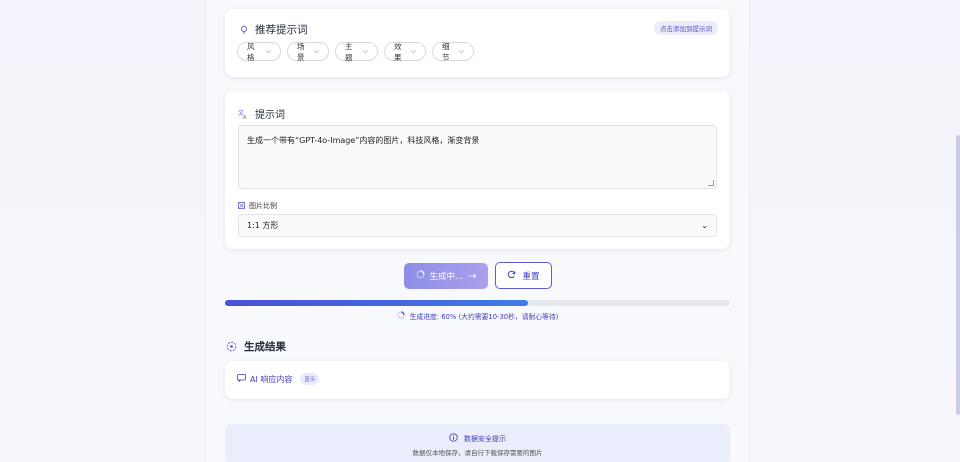 Image resolution: width=960 pixels, height=462 pixels. I want to click on security-notice: 数据安全提示 数据仅本地保存，请自行下载保存需要的图片, so click(477, 443).